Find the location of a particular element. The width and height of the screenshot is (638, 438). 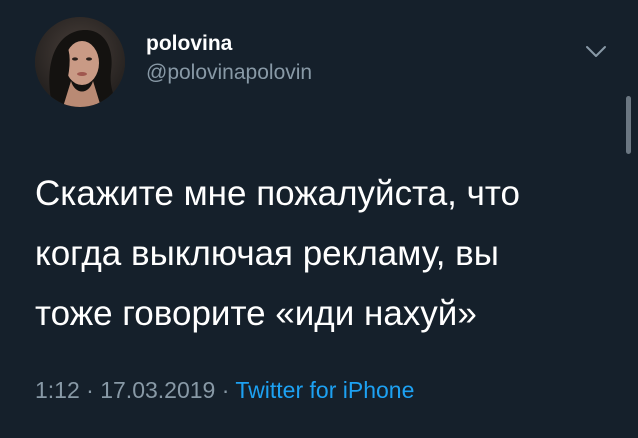

tweet-meta: 1:12 · 17.03.2019 · Twitter for iPhone is located at coordinates (224, 390).